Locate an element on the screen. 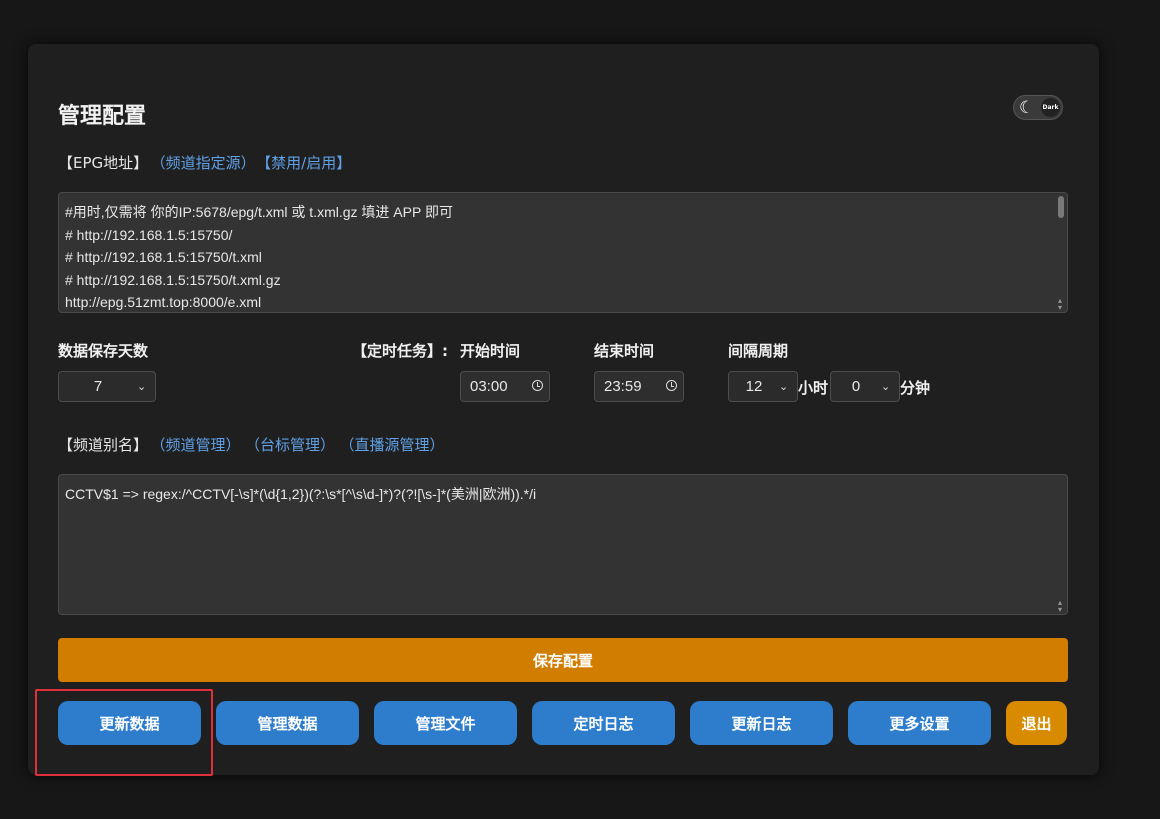  cron-log-button: 定时日志 is located at coordinates (603, 723).